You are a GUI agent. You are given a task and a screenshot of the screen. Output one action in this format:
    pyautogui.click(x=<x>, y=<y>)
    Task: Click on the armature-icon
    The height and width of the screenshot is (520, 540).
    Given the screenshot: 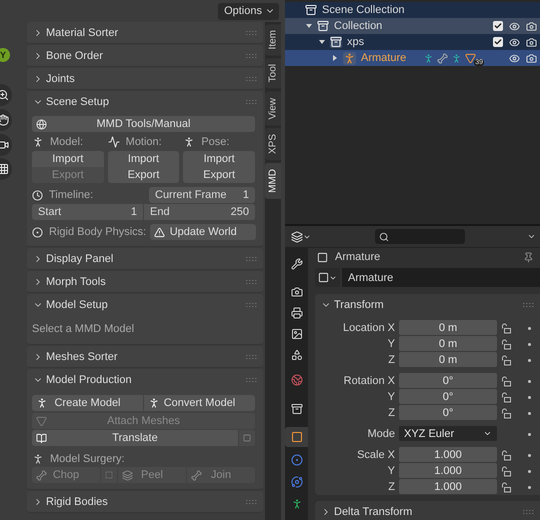 What is the action you would take?
    pyautogui.click(x=456, y=58)
    